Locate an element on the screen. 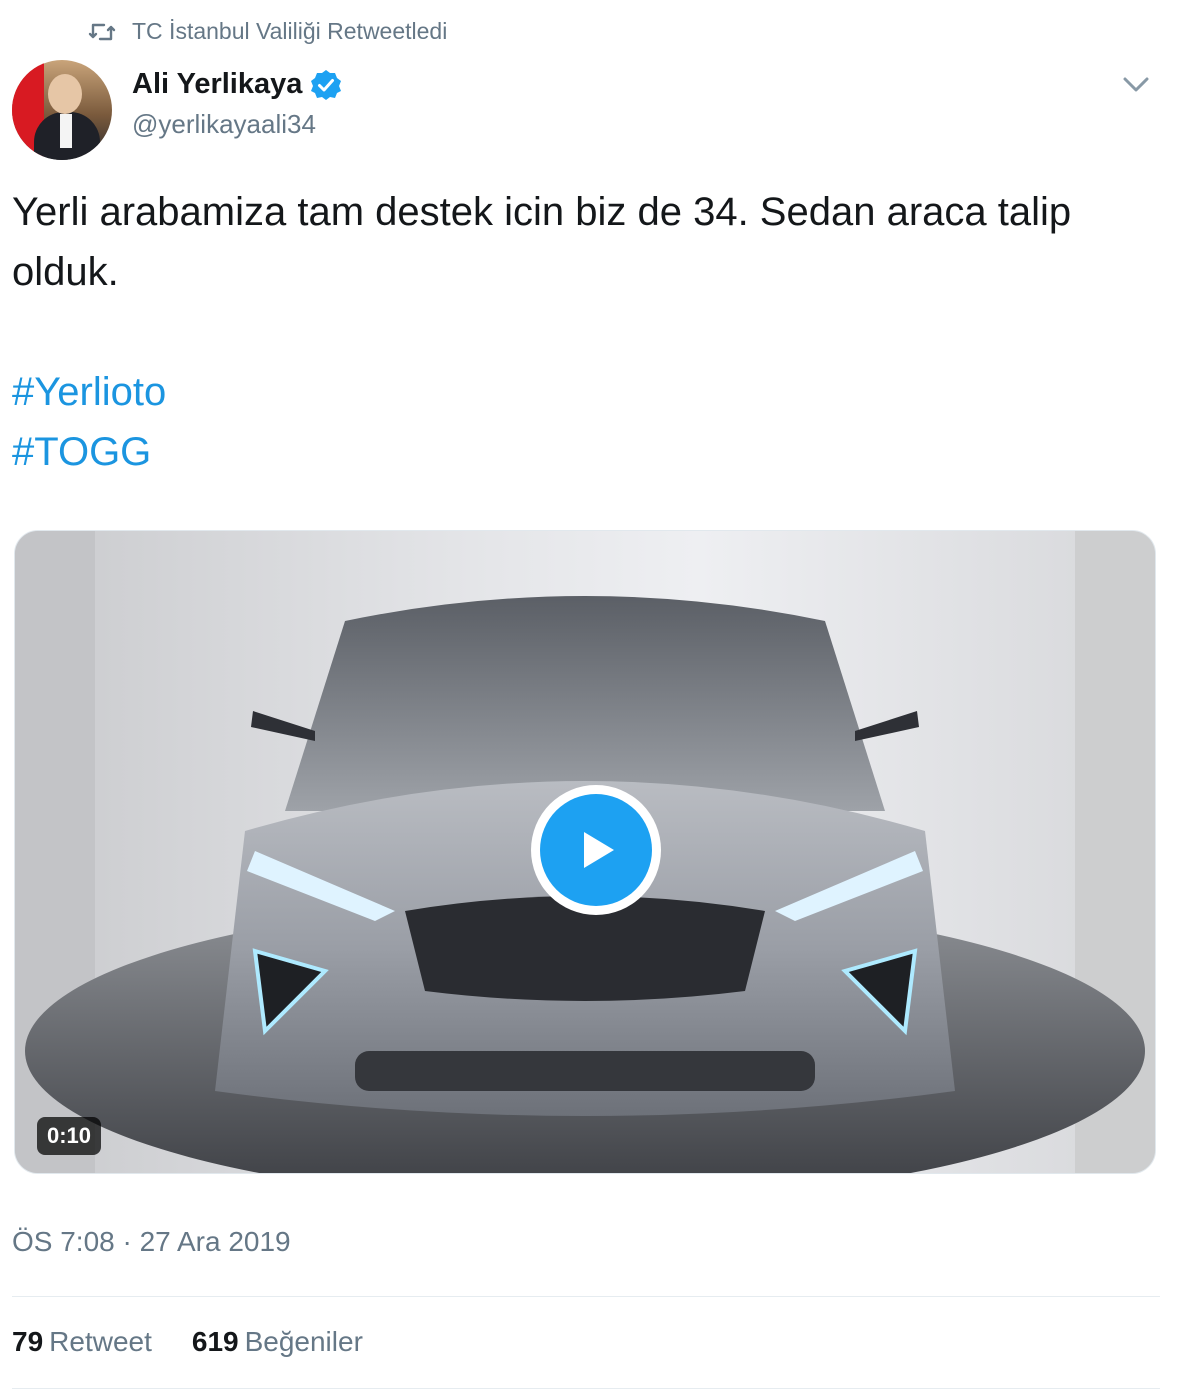 The height and width of the screenshot is (1392, 1200). avatar-head is located at coordinates (65, 94).